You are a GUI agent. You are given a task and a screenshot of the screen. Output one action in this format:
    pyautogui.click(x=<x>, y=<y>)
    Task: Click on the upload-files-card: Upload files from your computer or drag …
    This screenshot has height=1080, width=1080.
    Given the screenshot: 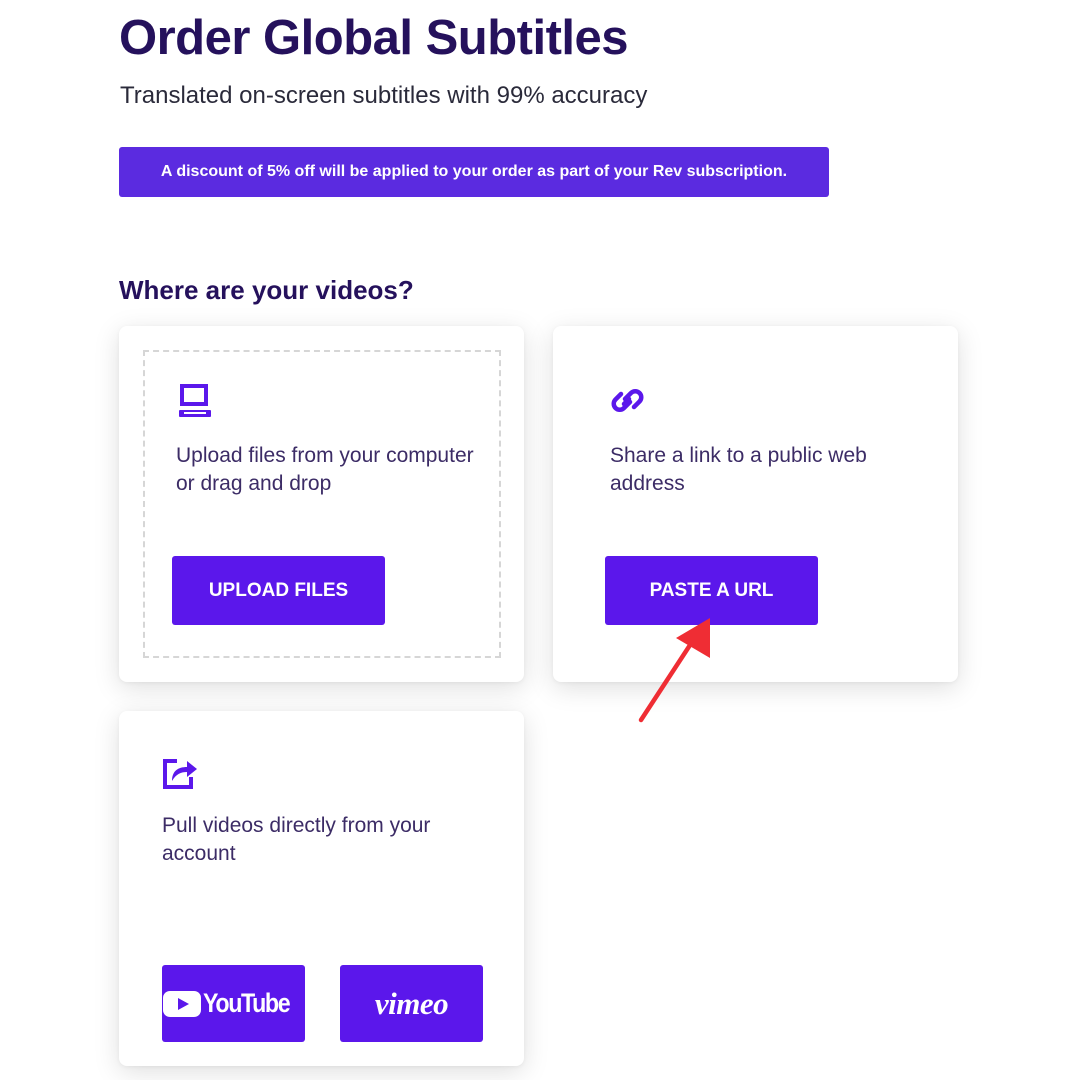 What is the action you would take?
    pyautogui.click(x=321, y=504)
    